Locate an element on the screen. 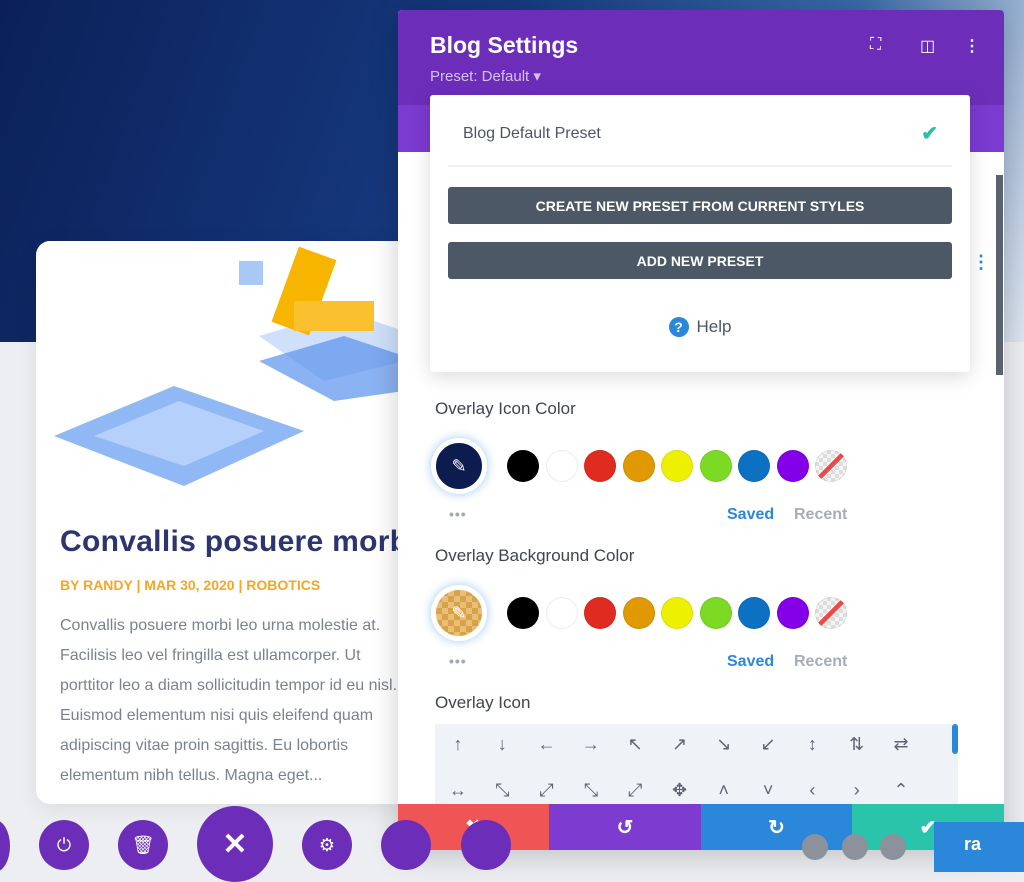 This screenshot has height=882, width=1024. bottom-action-button: ra is located at coordinates (979, 847).